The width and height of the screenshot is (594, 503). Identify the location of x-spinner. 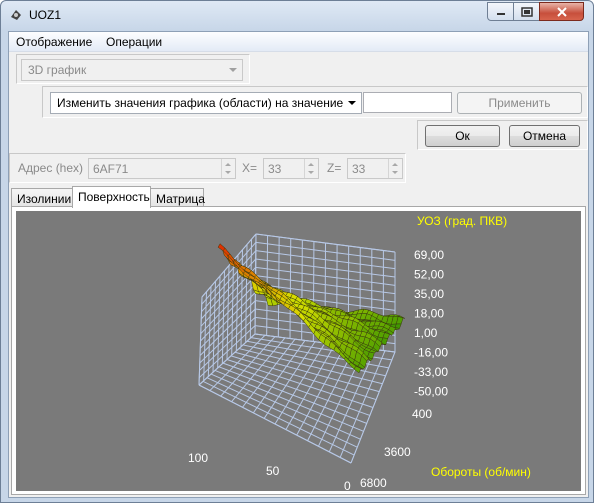
(311, 168).